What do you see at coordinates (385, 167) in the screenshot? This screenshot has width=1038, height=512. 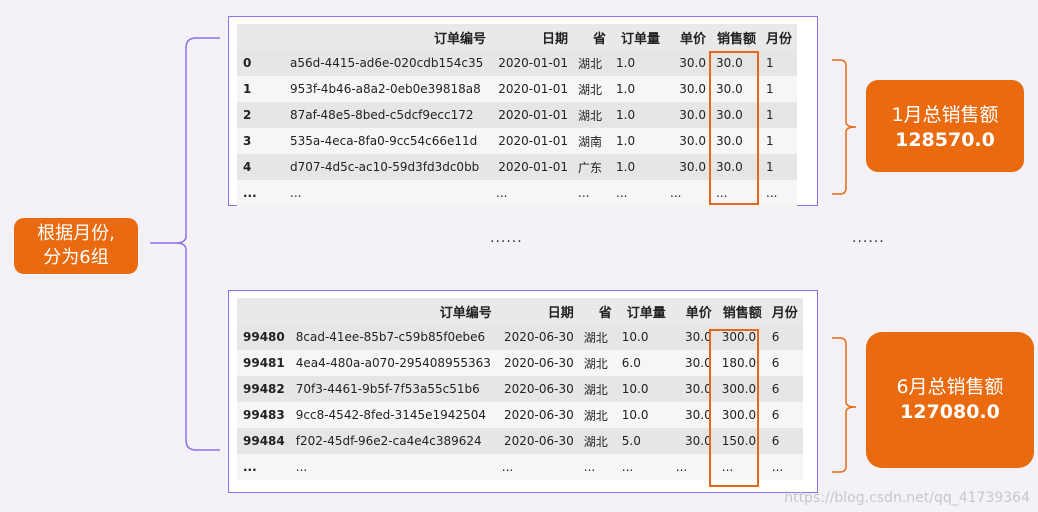 I see `cell-order-id: d707-4d5c-ac10-59d3fd3dc0bb` at bounding box center [385, 167].